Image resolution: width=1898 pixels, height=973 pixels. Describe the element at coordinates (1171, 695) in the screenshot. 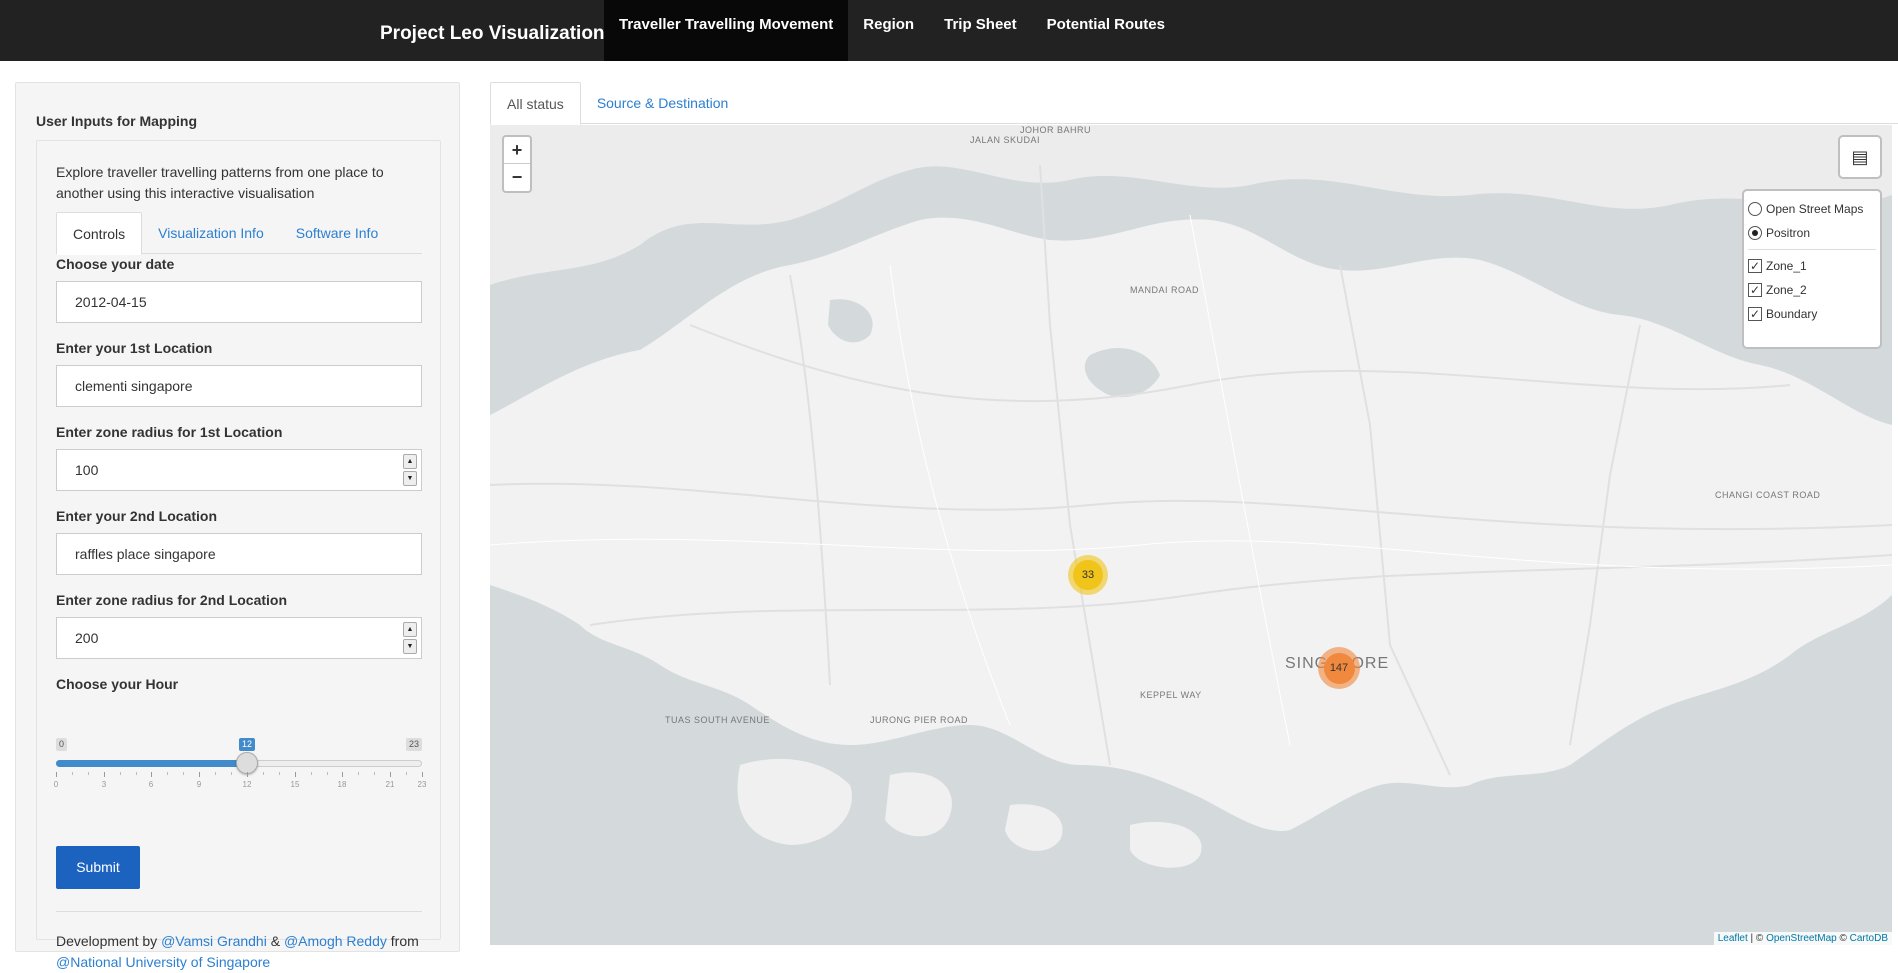

I see `map-label-keppel-way: KEPPEL WAY` at that location.